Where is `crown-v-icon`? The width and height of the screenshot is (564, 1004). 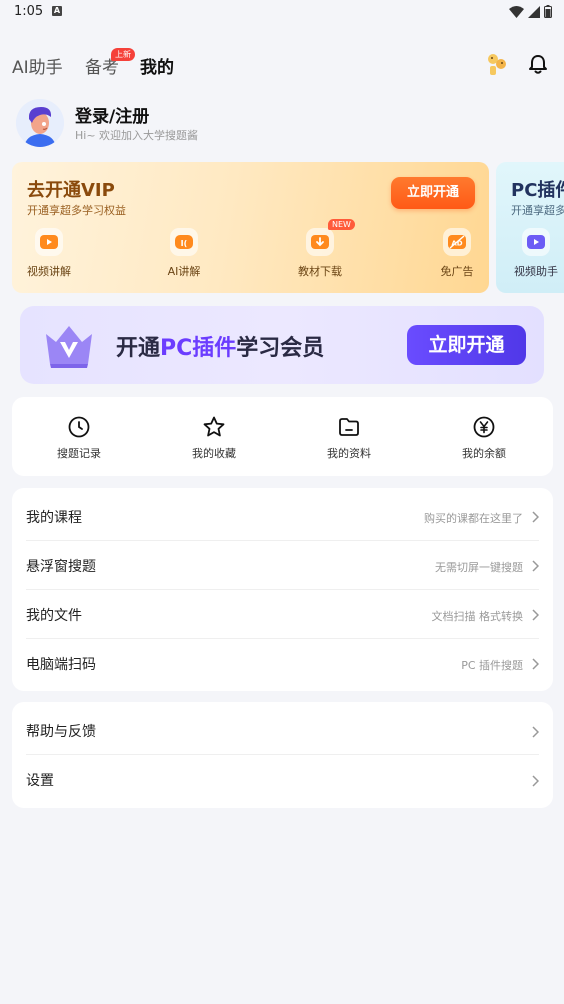 crown-v-icon is located at coordinates (69, 347).